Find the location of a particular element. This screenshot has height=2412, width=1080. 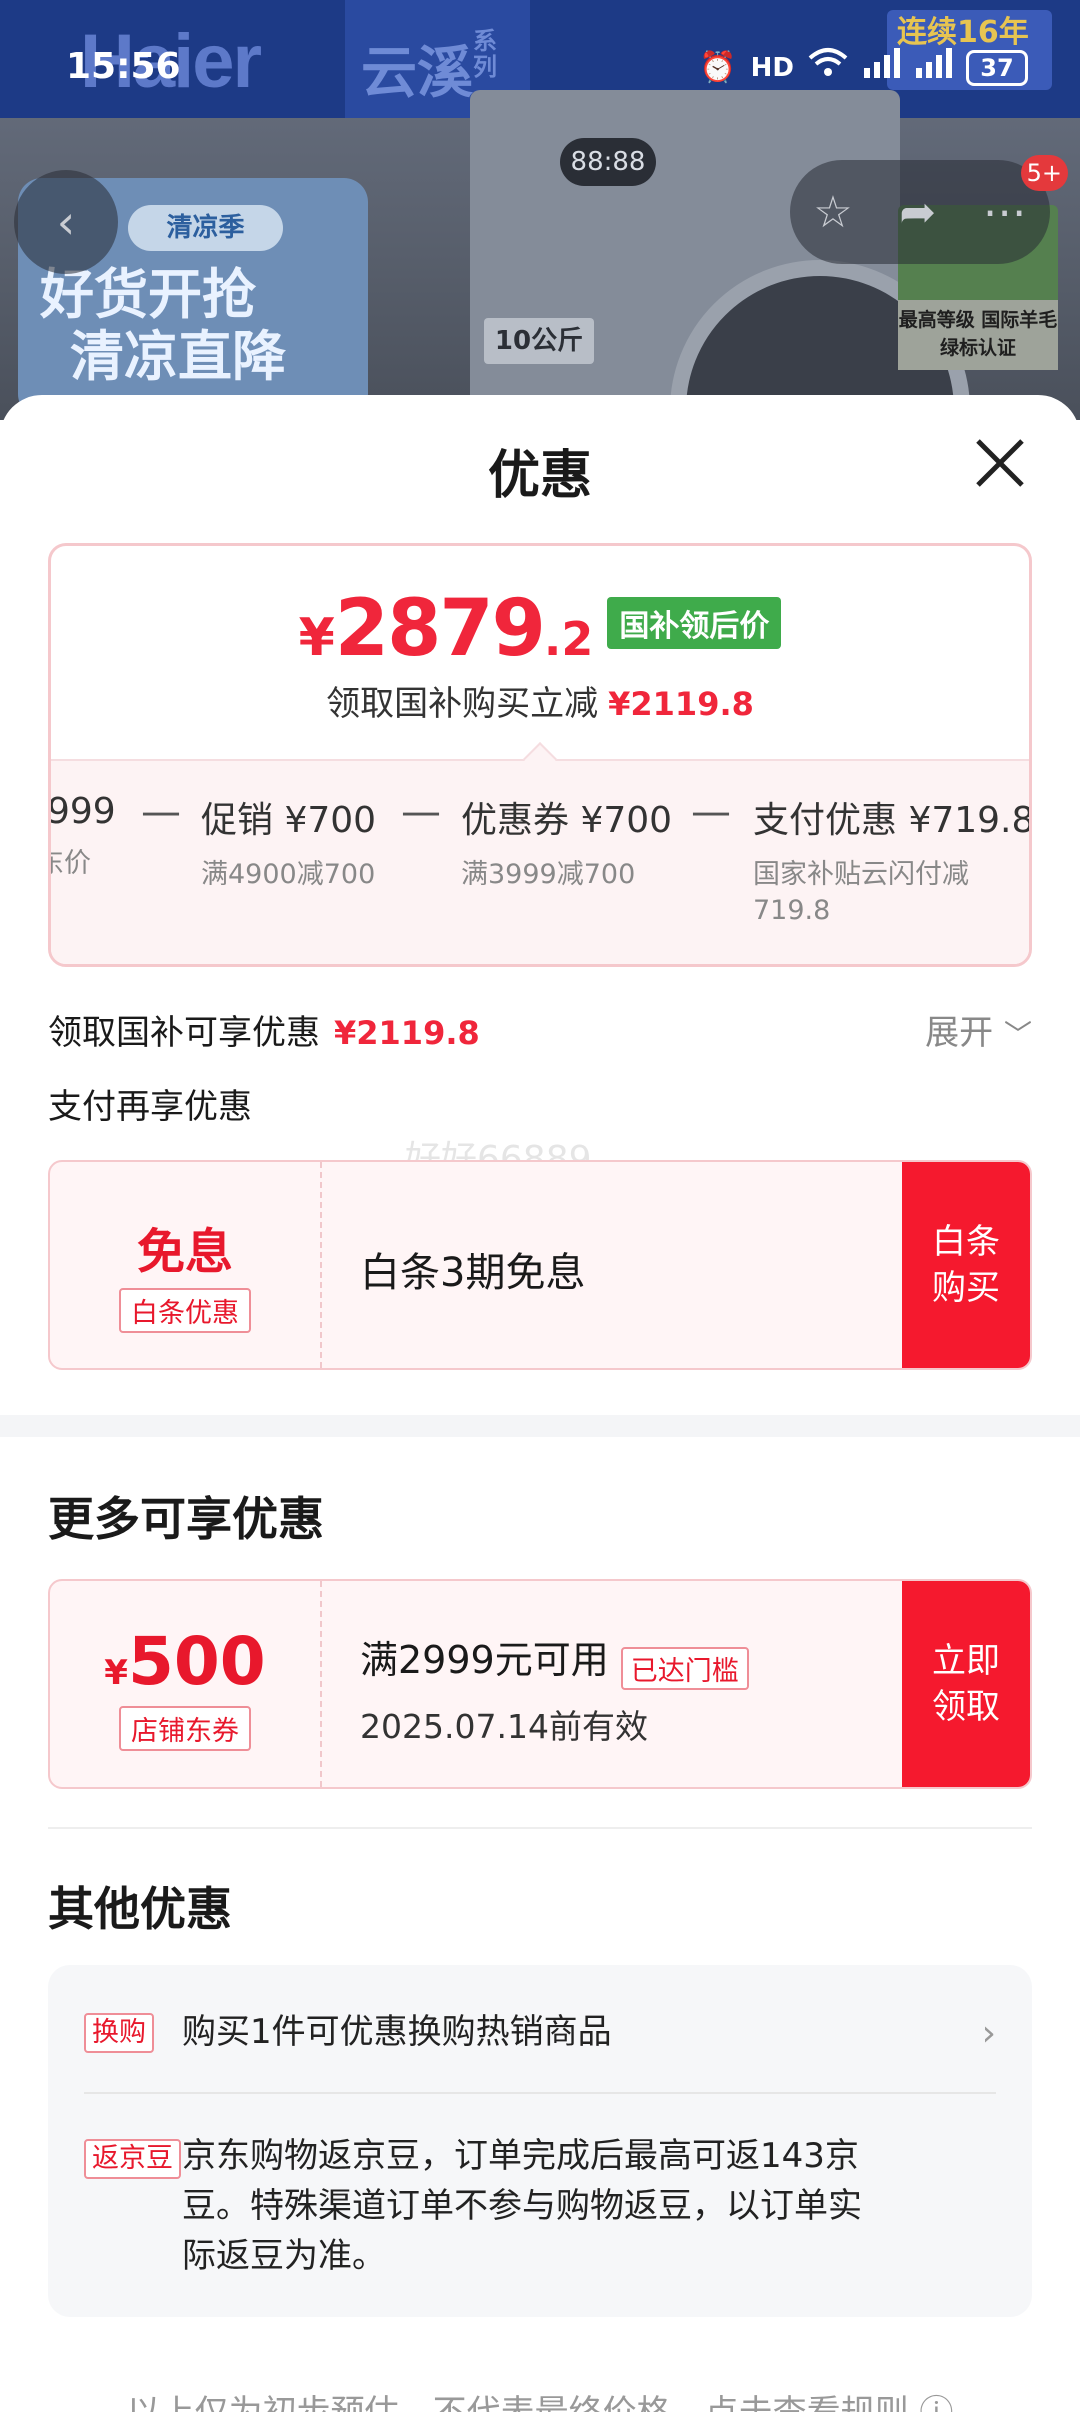

breakdown-desc: 满4900减700 is located at coordinates (288, 874).